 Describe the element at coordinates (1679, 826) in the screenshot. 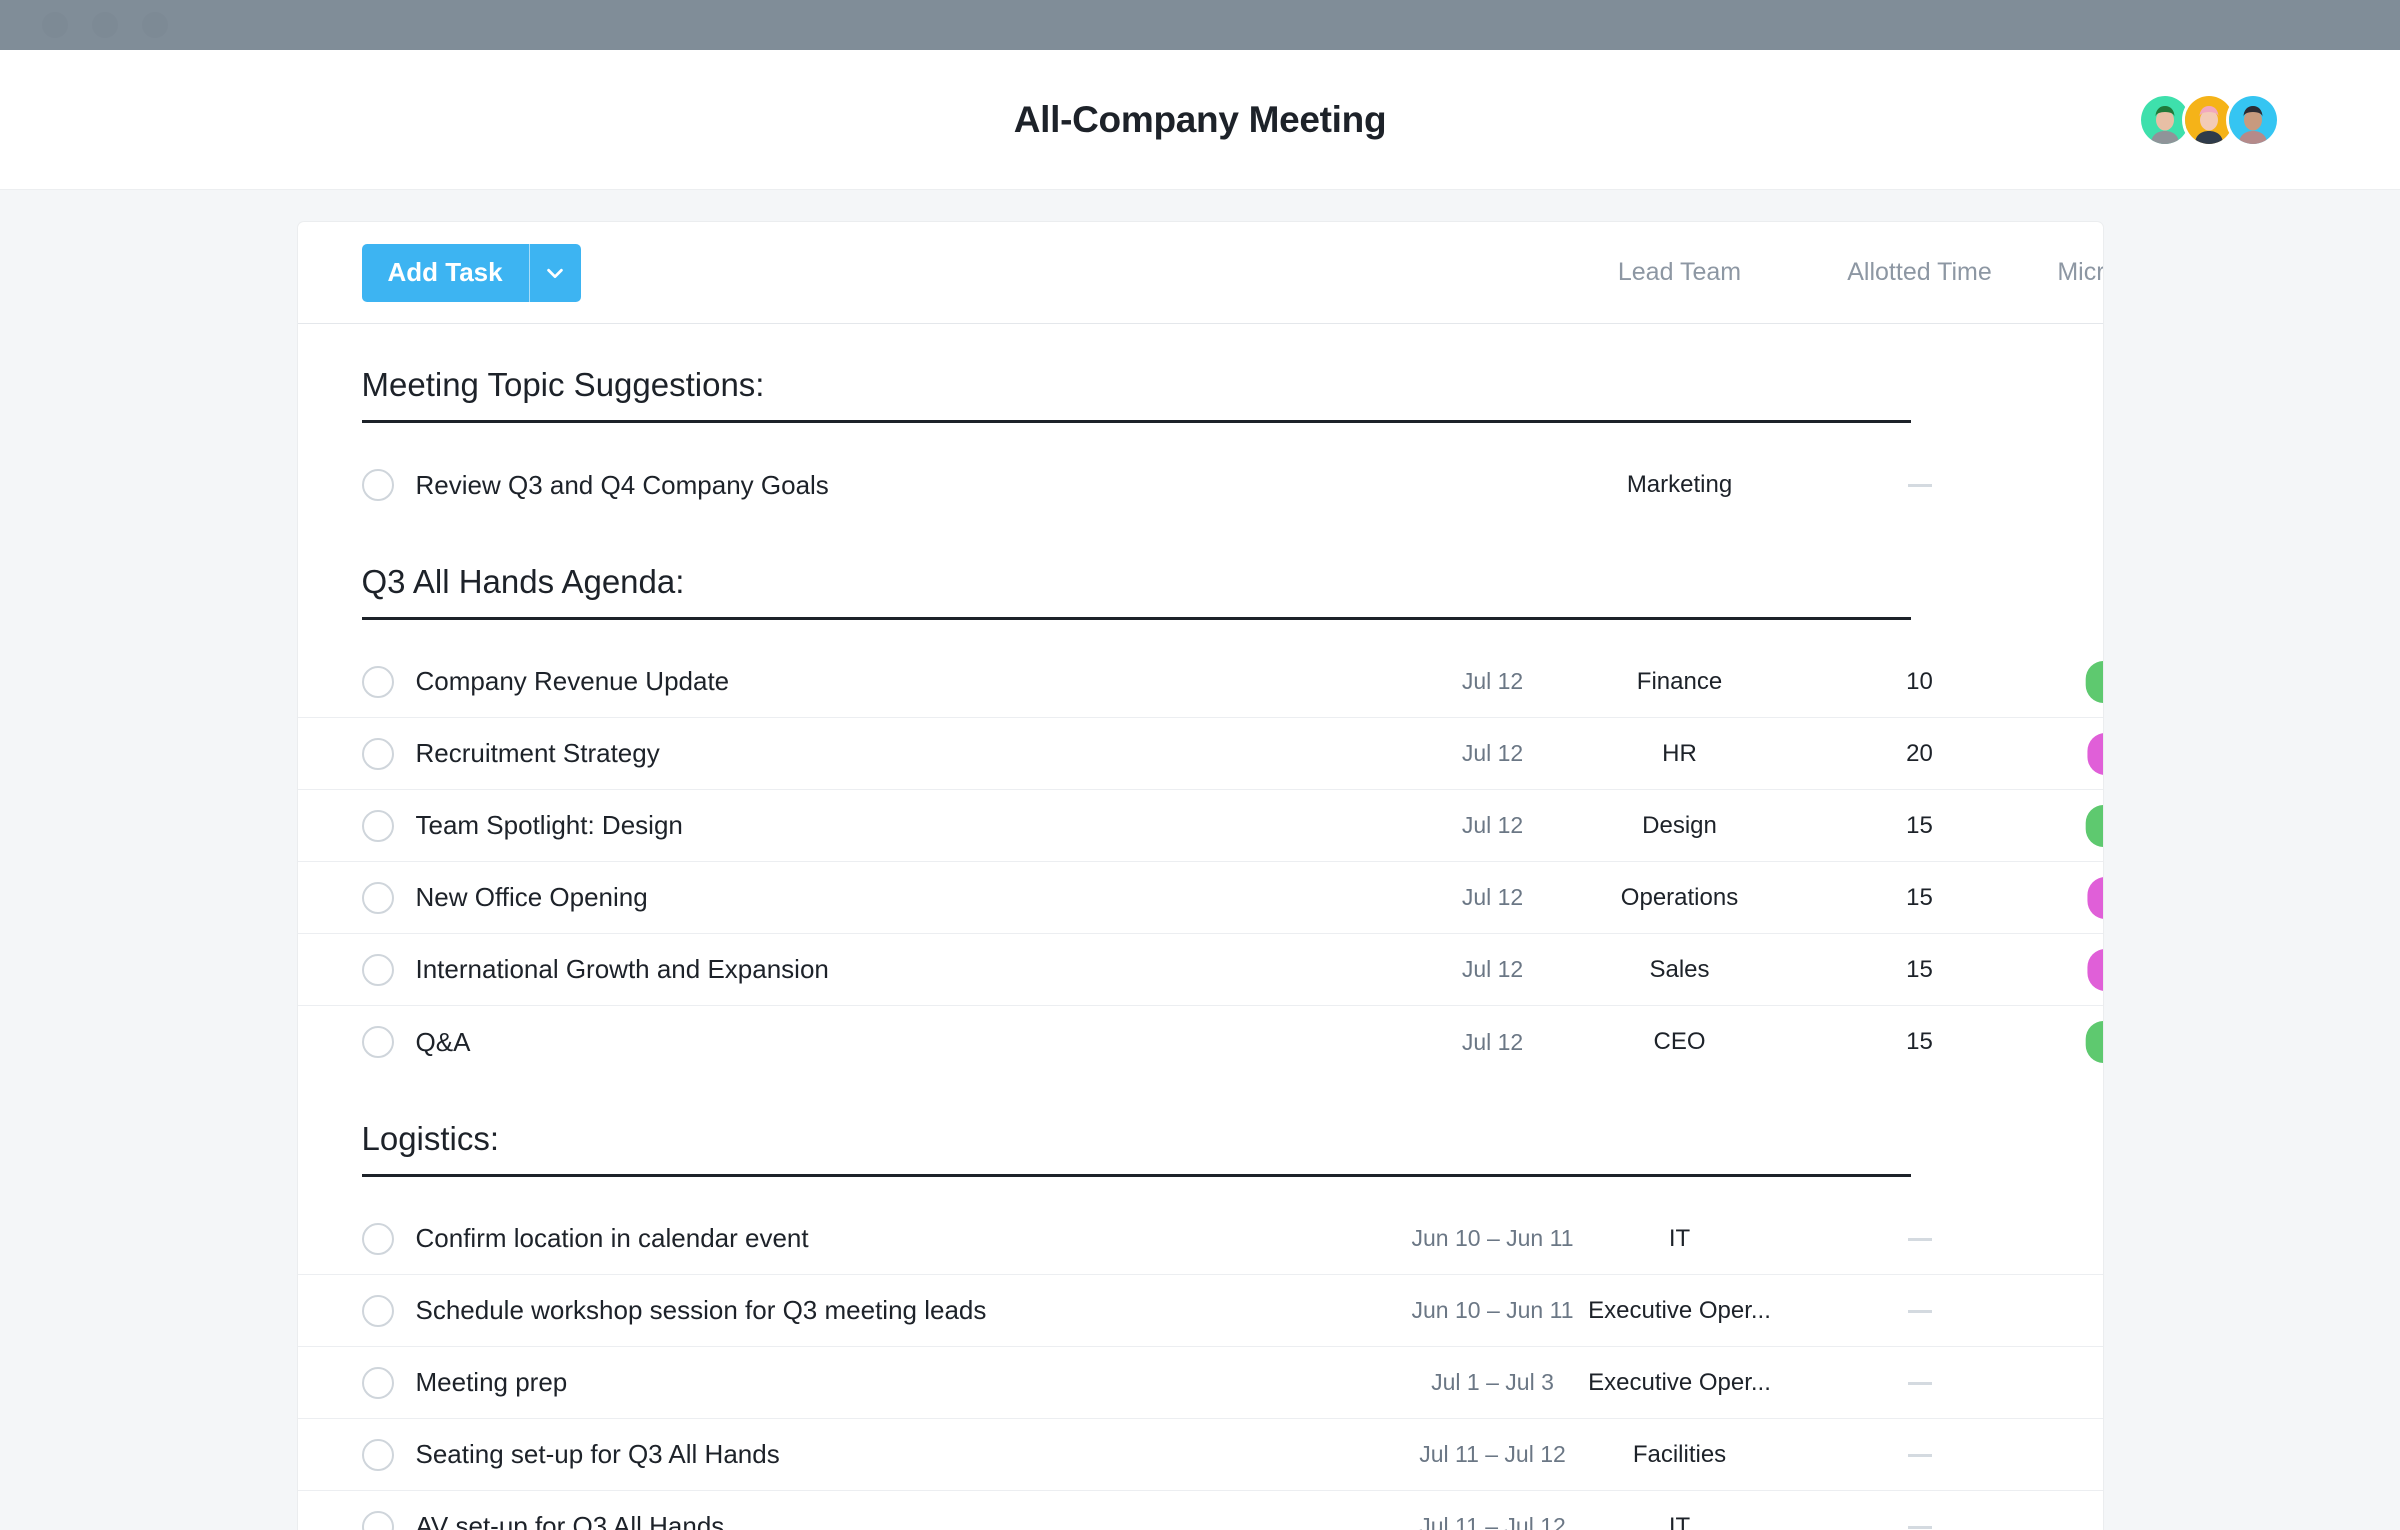

I see `task-lead-team: Design` at that location.